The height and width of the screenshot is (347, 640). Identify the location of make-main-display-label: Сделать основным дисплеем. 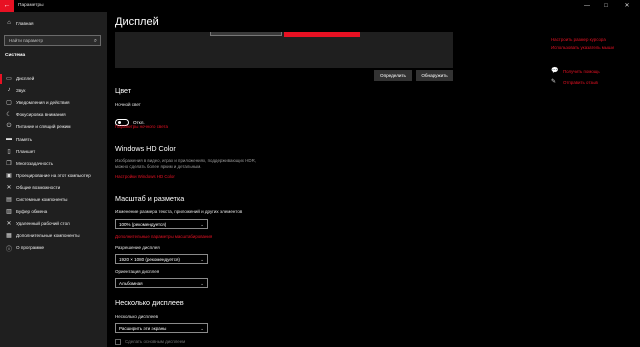
(155, 341).